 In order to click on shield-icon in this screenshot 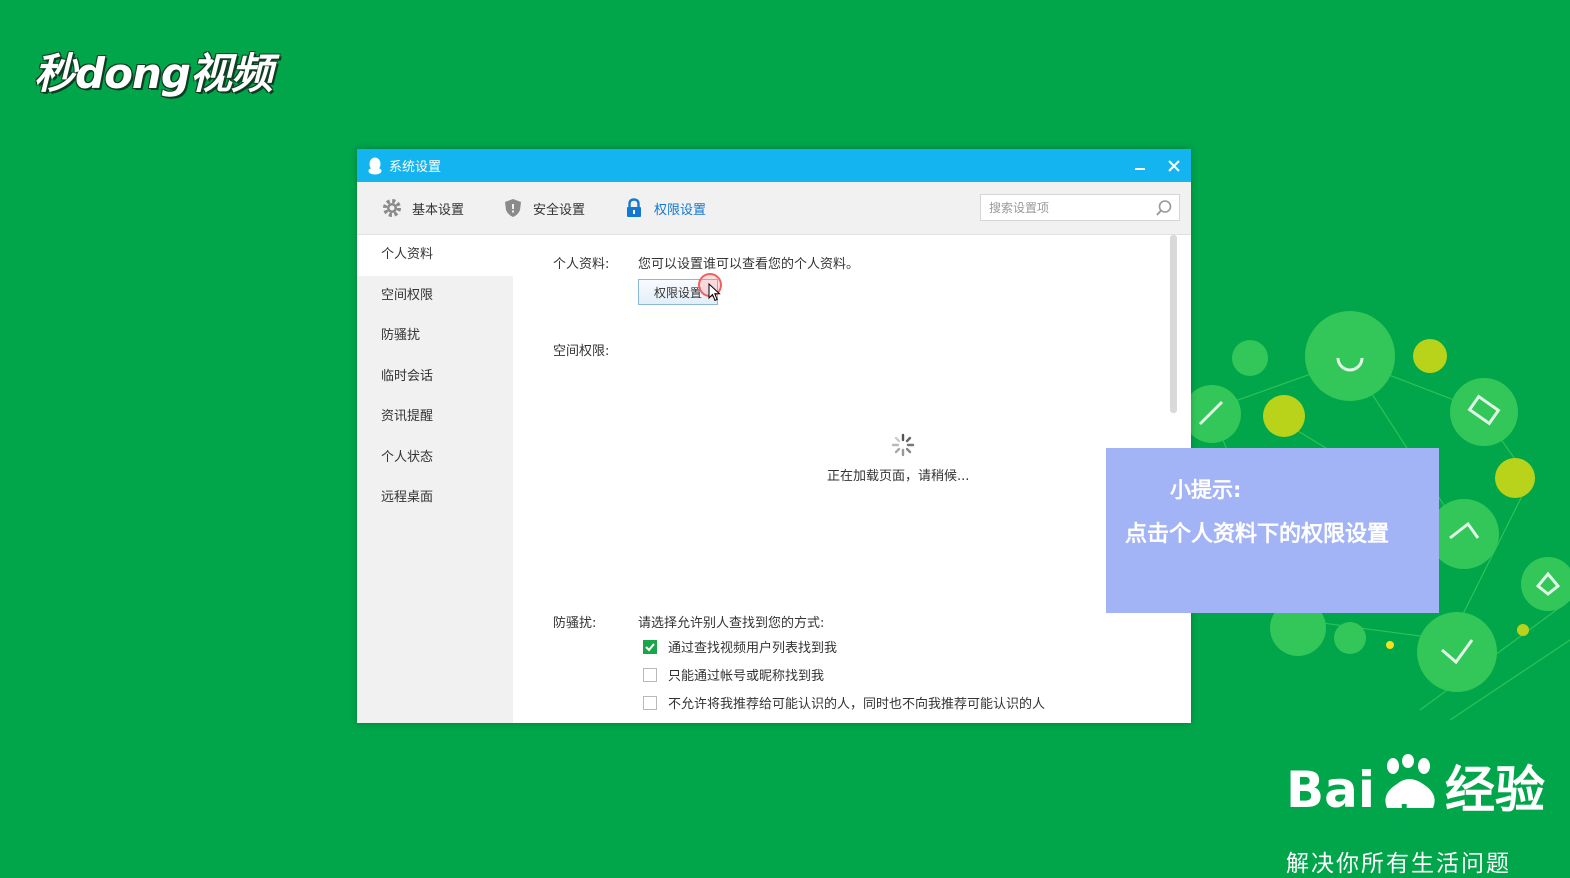, I will do `click(513, 208)`.